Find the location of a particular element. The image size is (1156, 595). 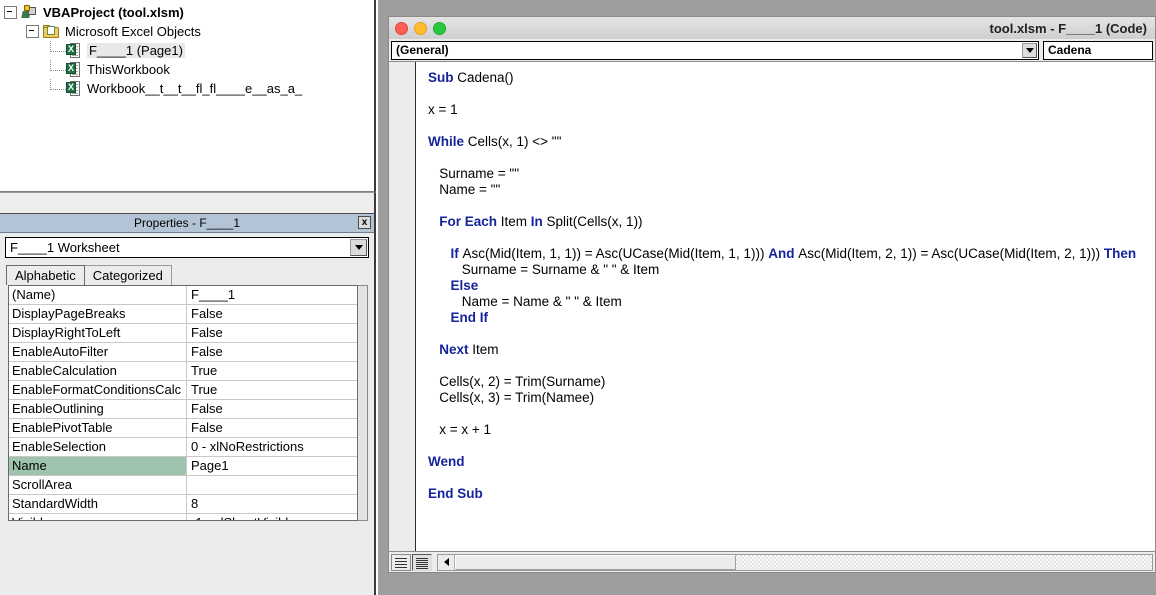

scrollbar-thumb is located at coordinates (595, 562).